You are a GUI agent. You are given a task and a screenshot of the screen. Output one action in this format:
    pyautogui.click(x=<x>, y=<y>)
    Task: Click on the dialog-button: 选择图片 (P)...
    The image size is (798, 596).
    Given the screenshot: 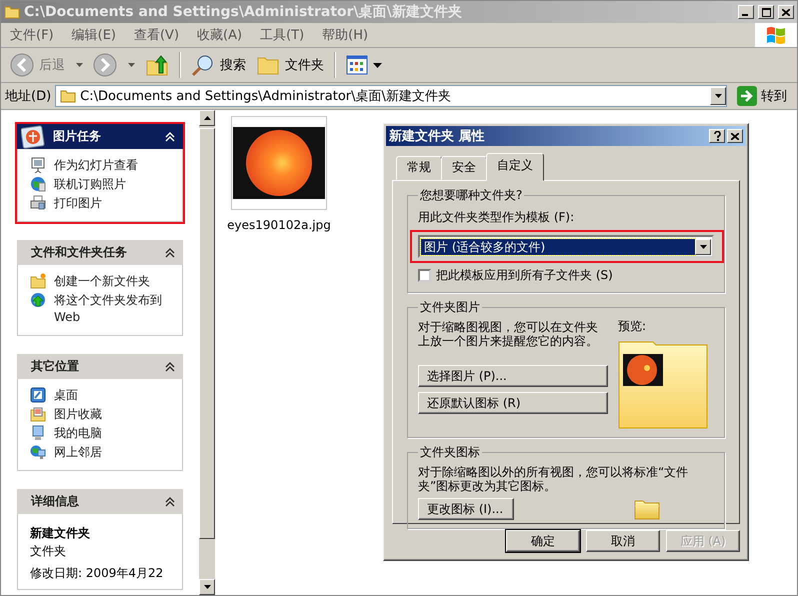 What is the action you would take?
    pyautogui.click(x=513, y=376)
    